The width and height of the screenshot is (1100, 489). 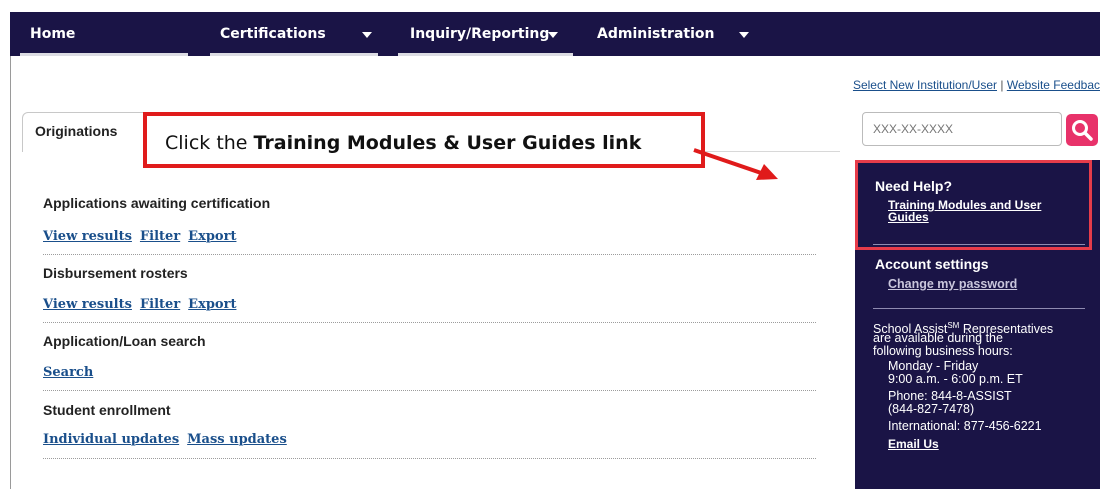 I want to click on account-settings-heading: Account settings, so click(x=932, y=264).